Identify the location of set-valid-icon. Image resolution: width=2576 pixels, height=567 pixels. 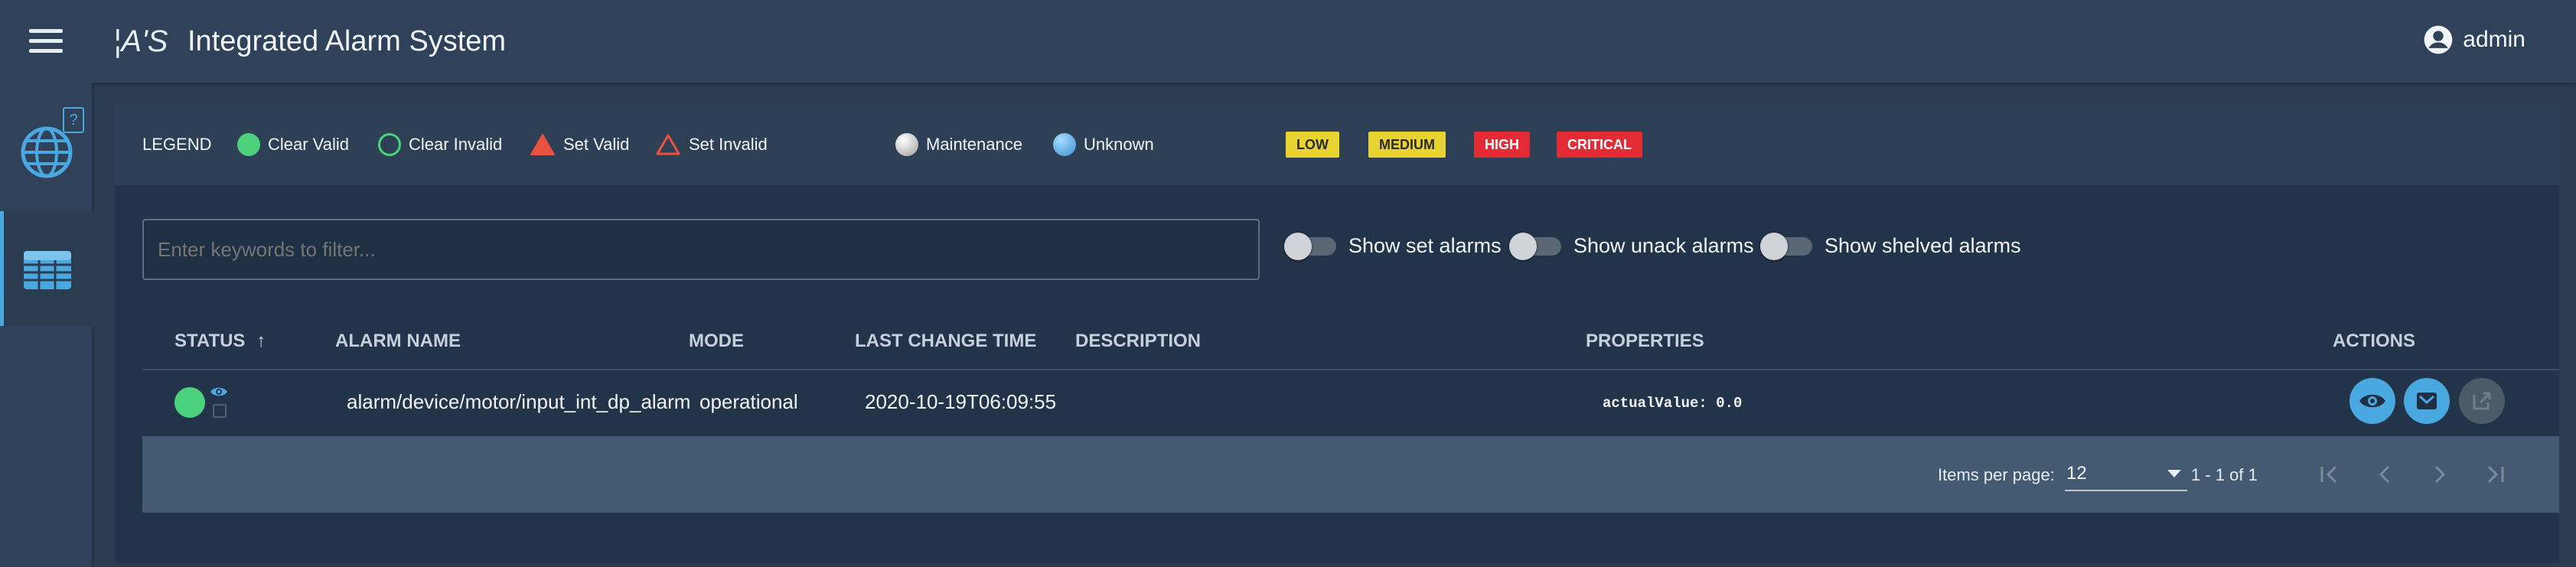
(542, 145).